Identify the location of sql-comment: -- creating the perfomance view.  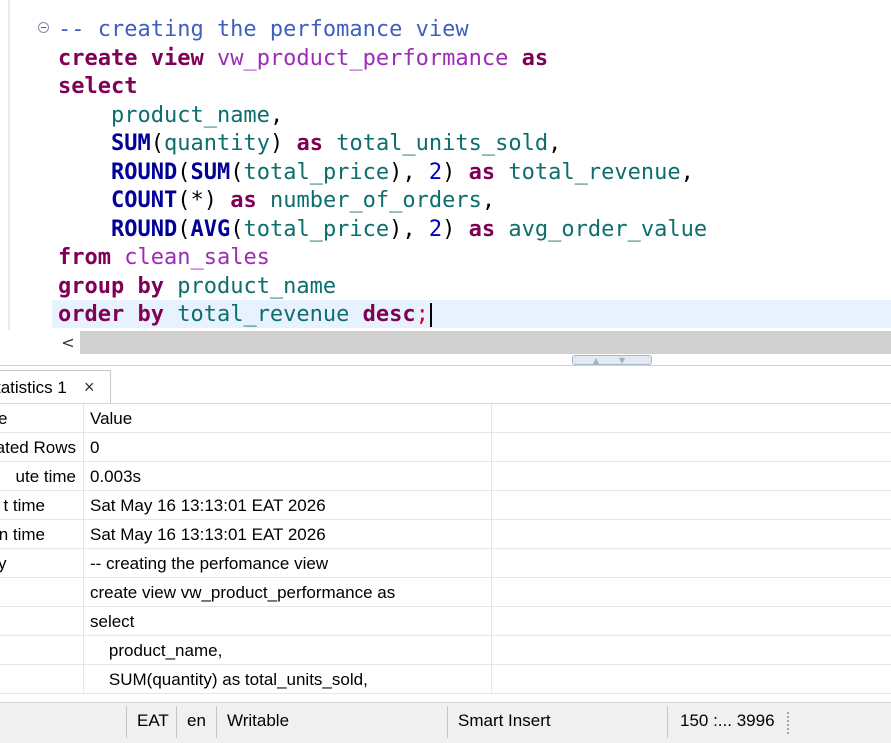
(263, 29).